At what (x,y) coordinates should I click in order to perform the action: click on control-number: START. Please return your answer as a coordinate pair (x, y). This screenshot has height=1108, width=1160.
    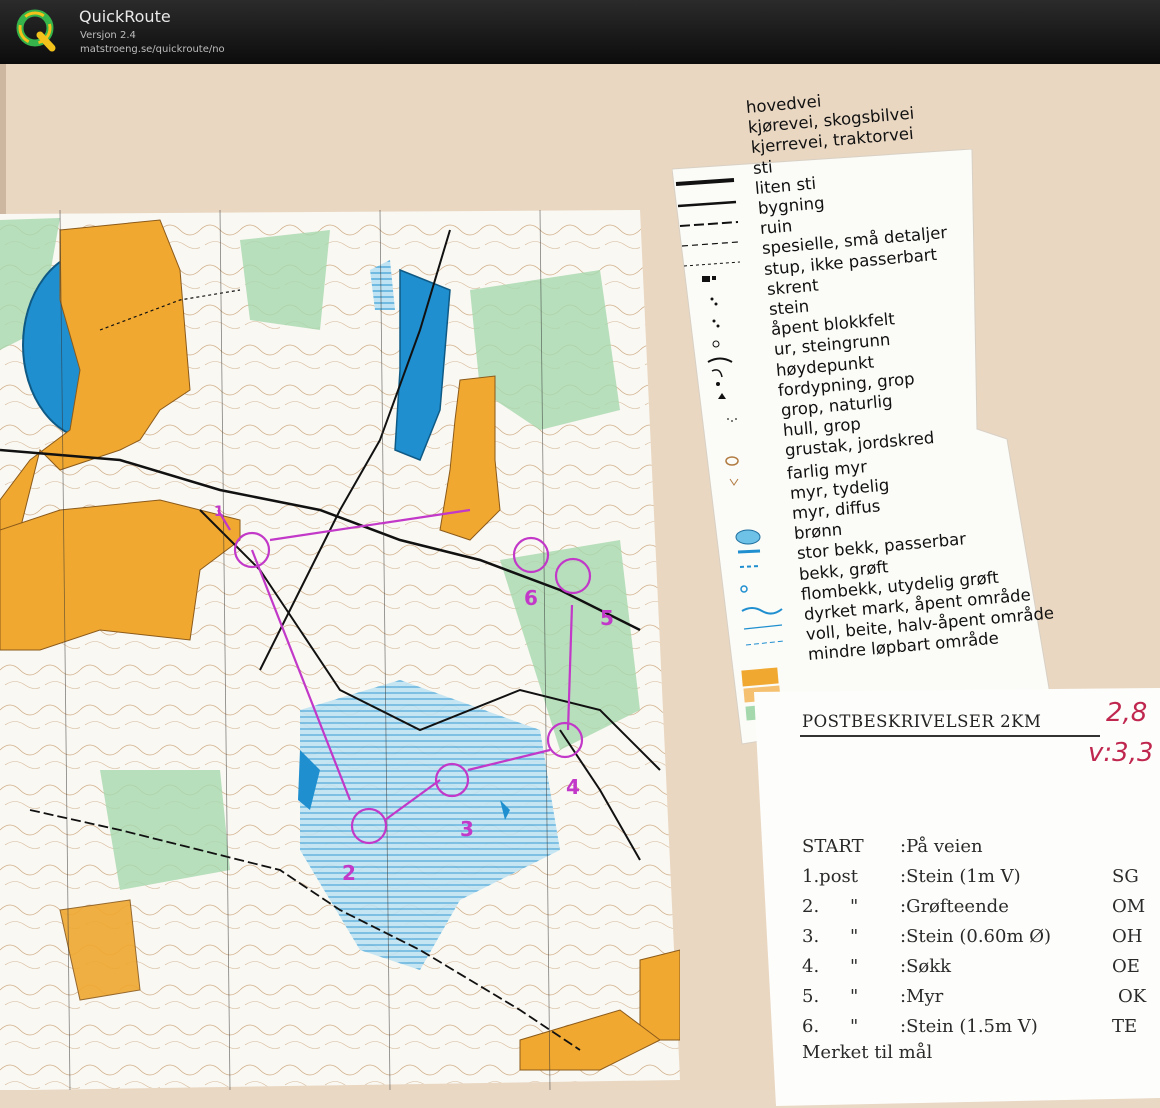
    Looking at the image, I should click on (833, 846).